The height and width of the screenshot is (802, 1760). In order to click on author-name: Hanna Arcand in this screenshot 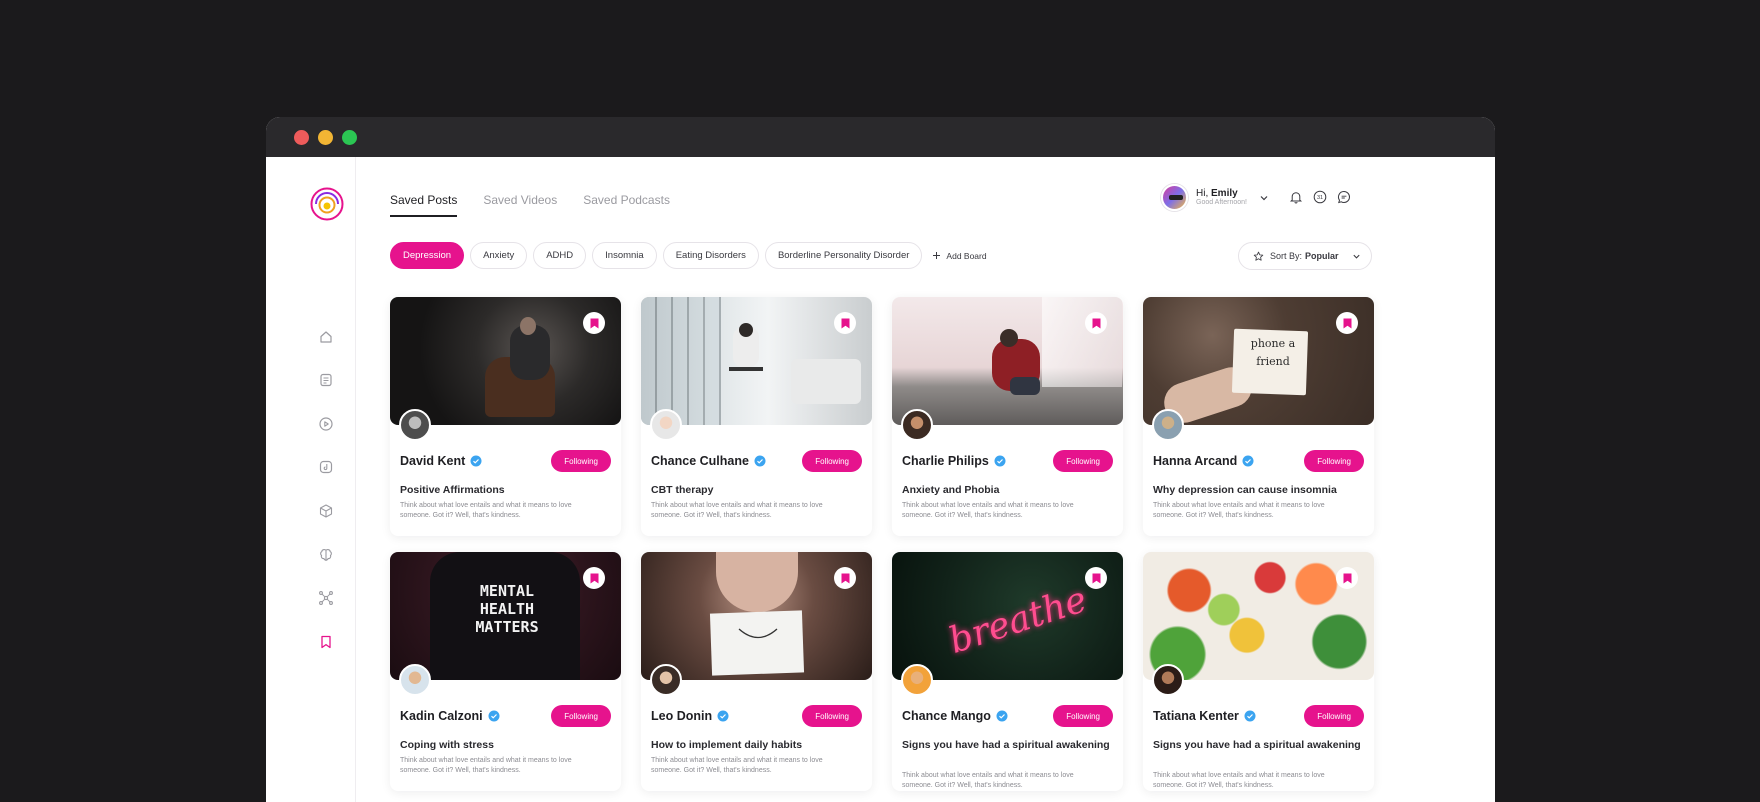, I will do `click(1195, 461)`.